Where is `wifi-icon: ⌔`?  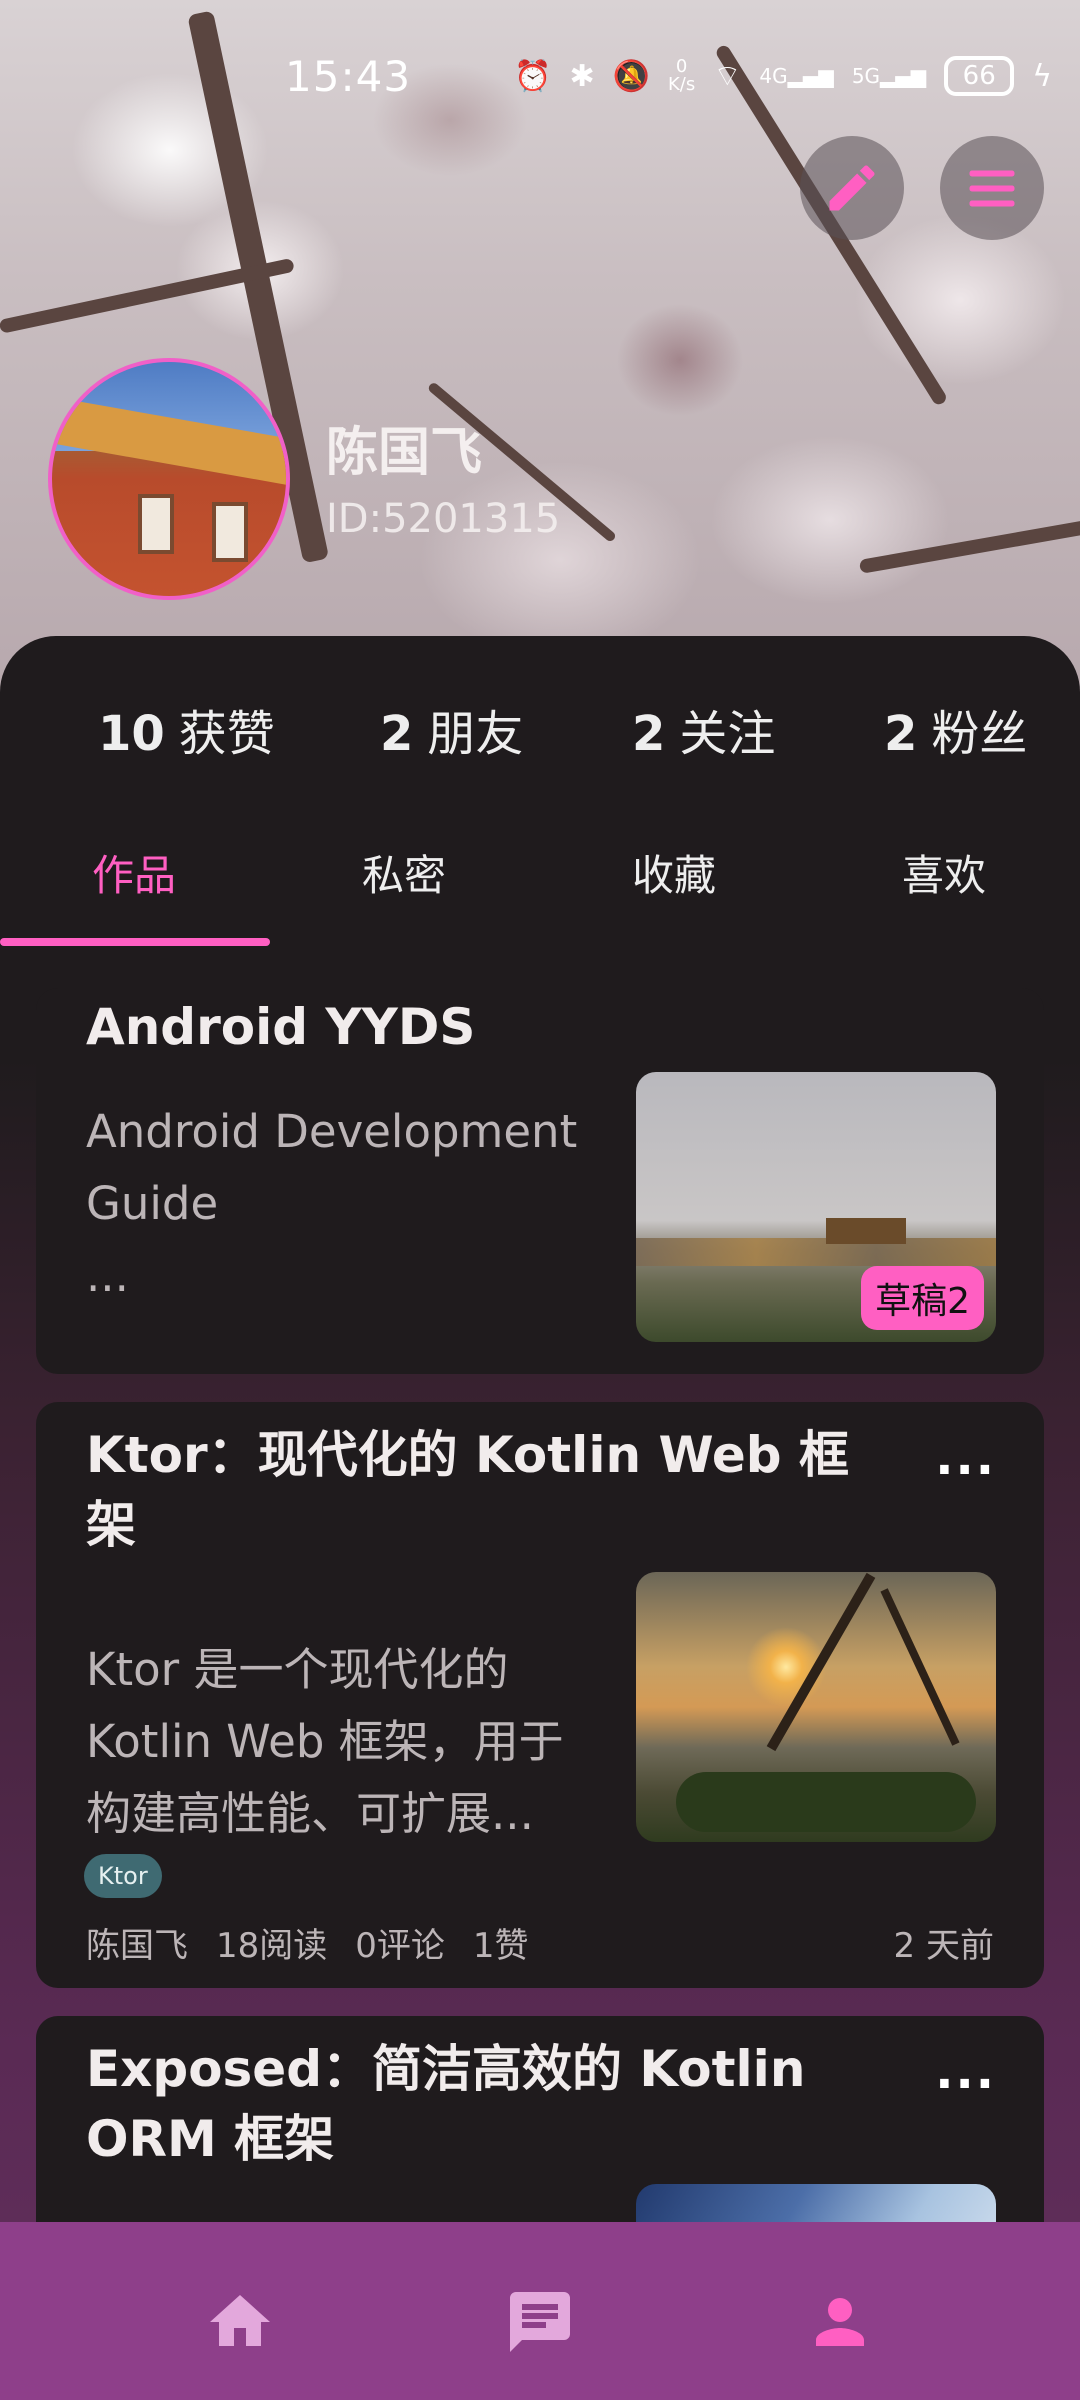 wifi-icon: ⌔ is located at coordinates (727, 76).